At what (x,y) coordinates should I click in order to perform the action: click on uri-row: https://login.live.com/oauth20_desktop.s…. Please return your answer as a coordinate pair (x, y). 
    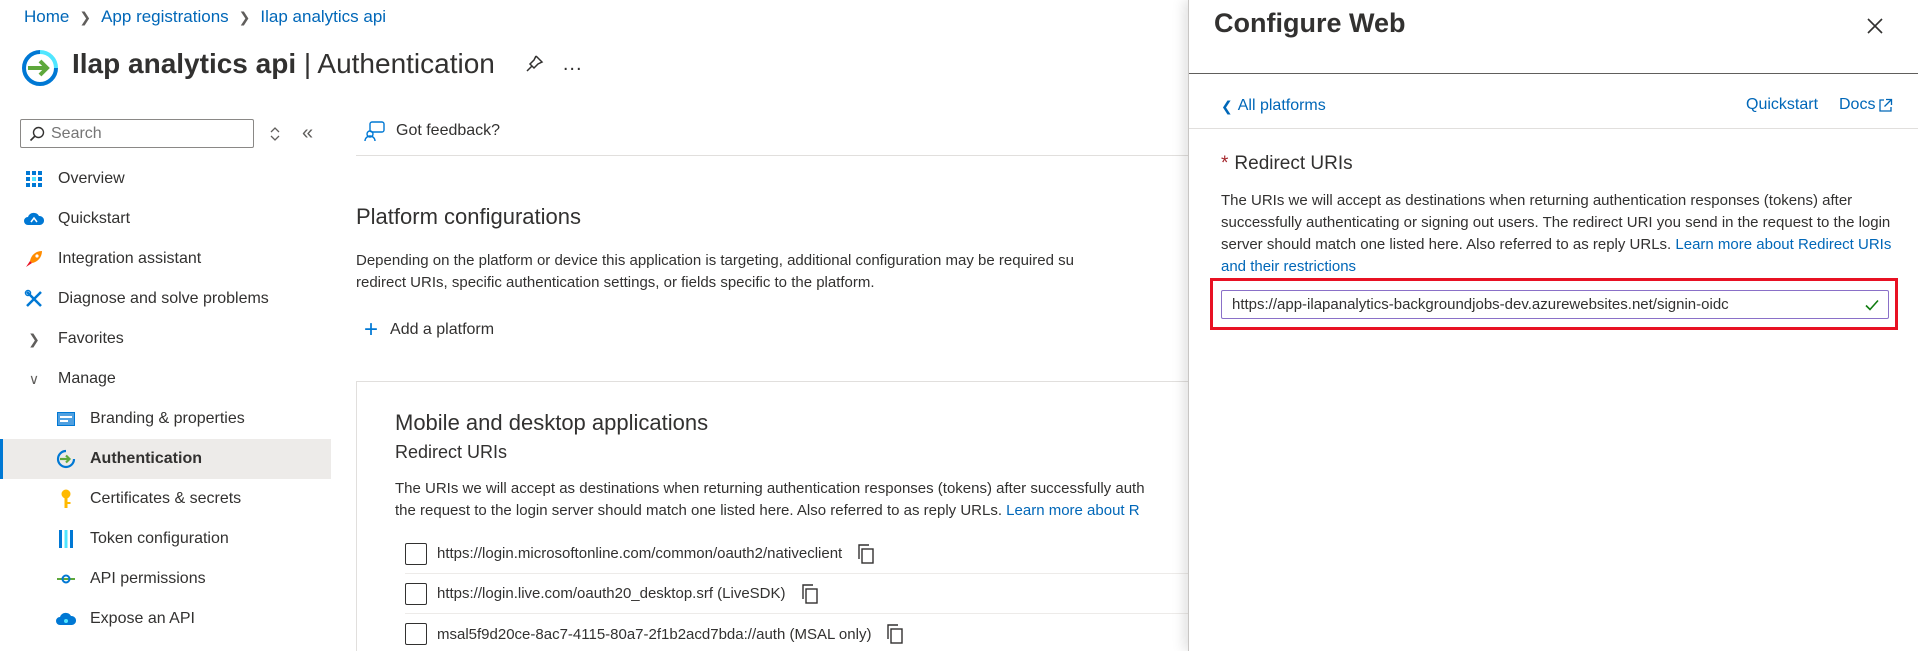
    Looking at the image, I should click on (805, 594).